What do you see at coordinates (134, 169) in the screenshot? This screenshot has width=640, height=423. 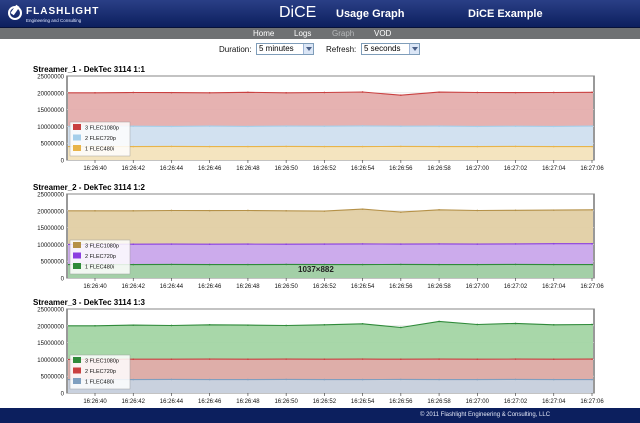 I see `x-tick-label: 16:26:42` at bounding box center [134, 169].